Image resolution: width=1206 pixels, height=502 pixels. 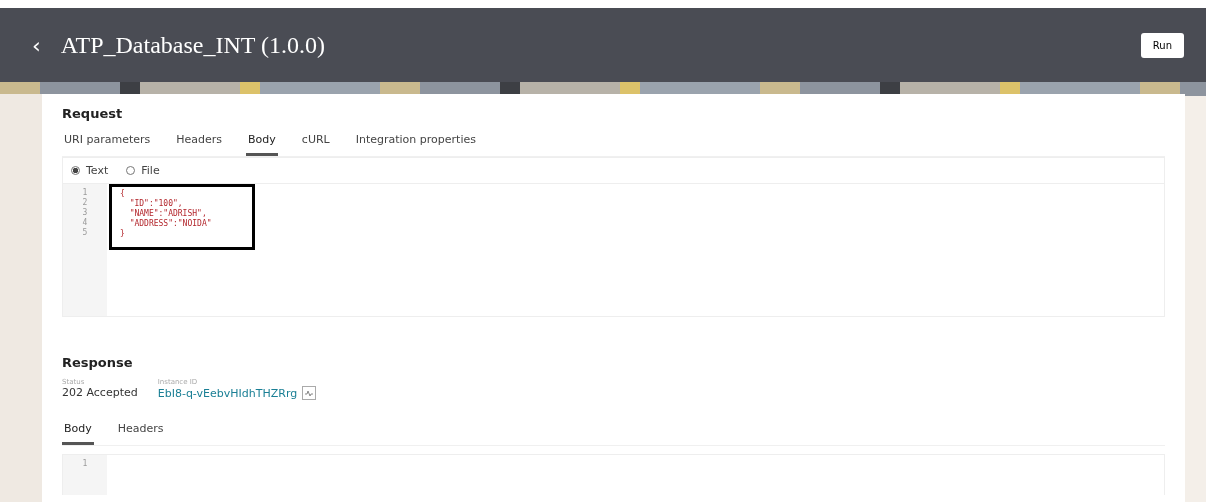 What do you see at coordinates (227, 393) in the screenshot?
I see `instance-id-link: EbI8-q-vEebvHIdhTHZRrg` at bounding box center [227, 393].